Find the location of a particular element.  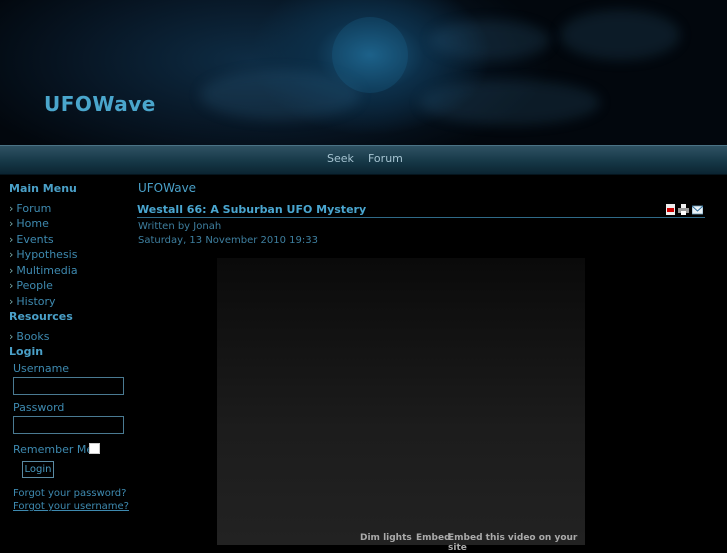

username-label: Username is located at coordinates (41, 368).